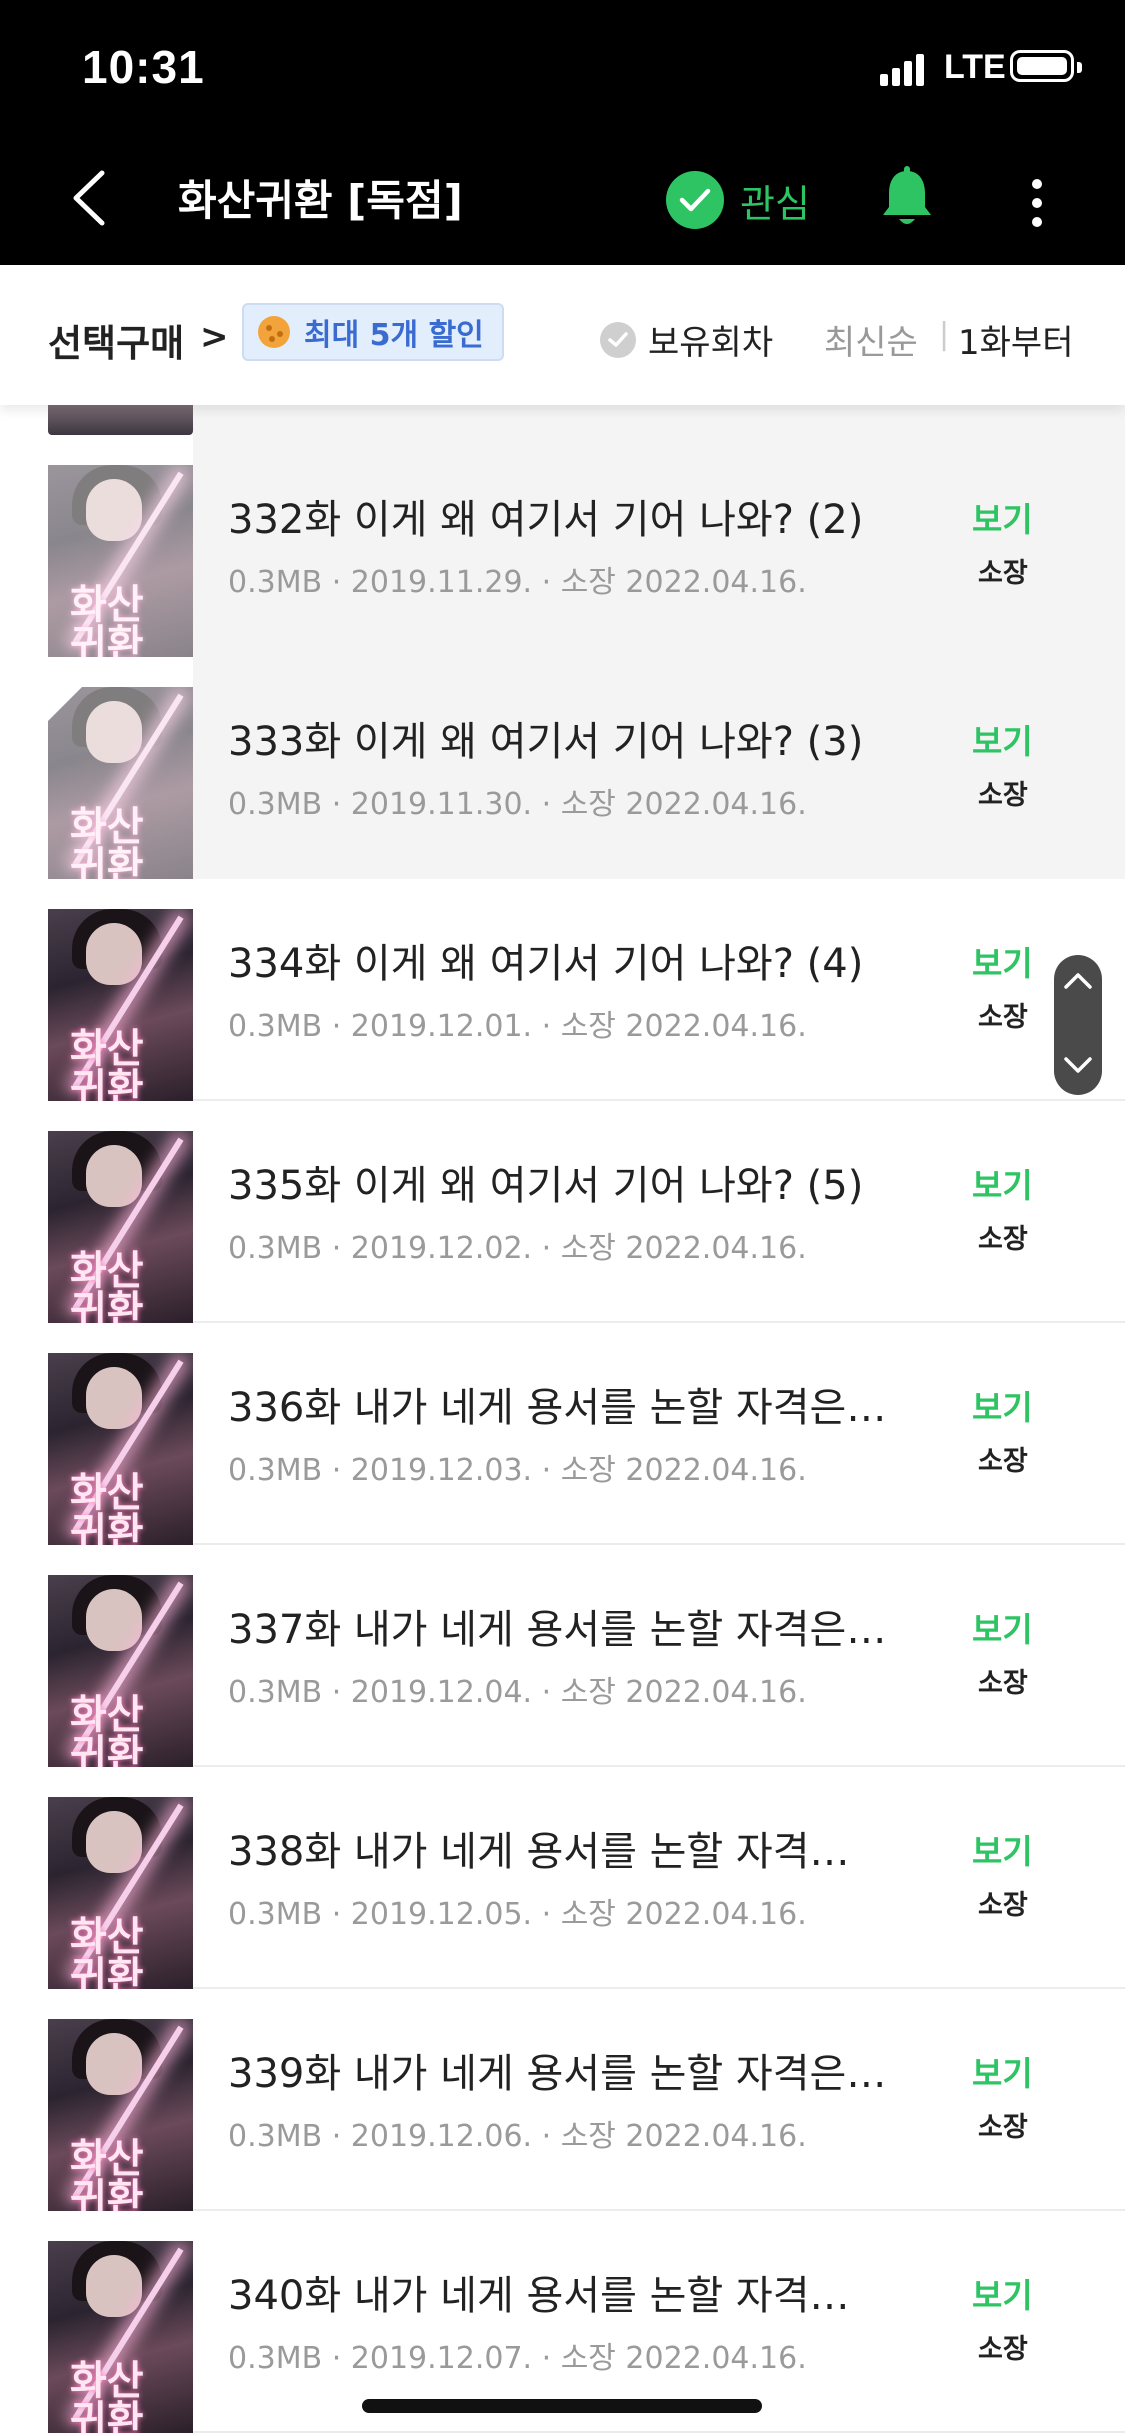 The image size is (1125, 2436). Describe the element at coordinates (1038, 203) in the screenshot. I see `more-button` at that location.